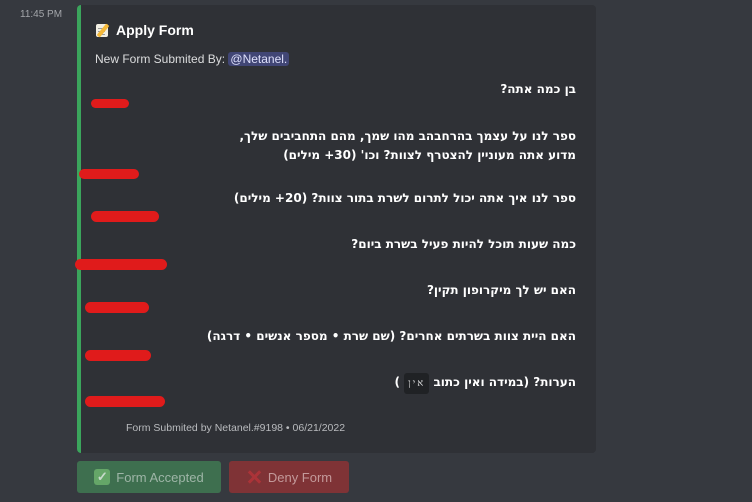 The height and width of the screenshot is (502, 752). What do you see at coordinates (504, 382) in the screenshot?
I see `notes-question-text: הערות? (במידה ואין כתוב` at bounding box center [504, 382].